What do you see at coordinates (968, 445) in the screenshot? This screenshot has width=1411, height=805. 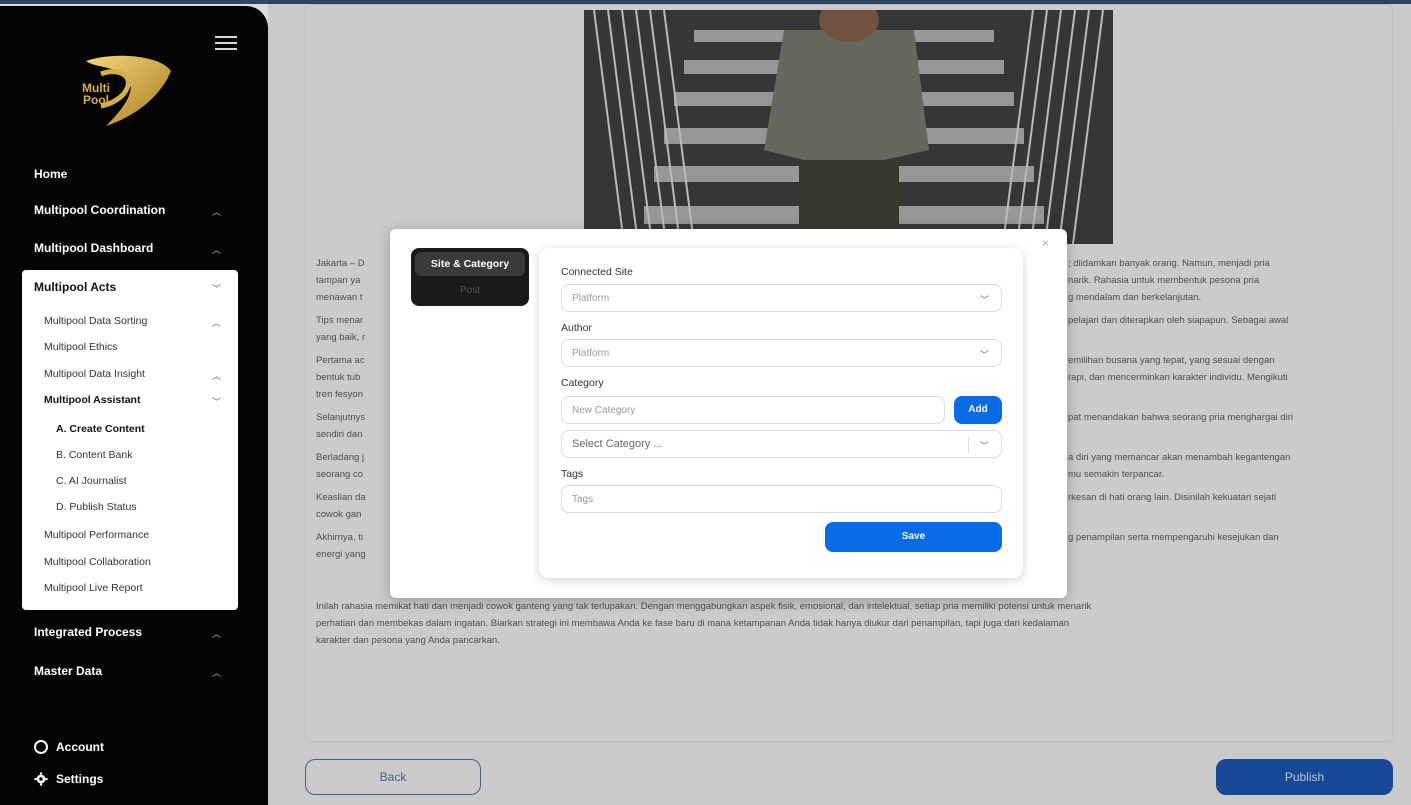 I see `dropdown-separator` at bounding box center [968, 445].